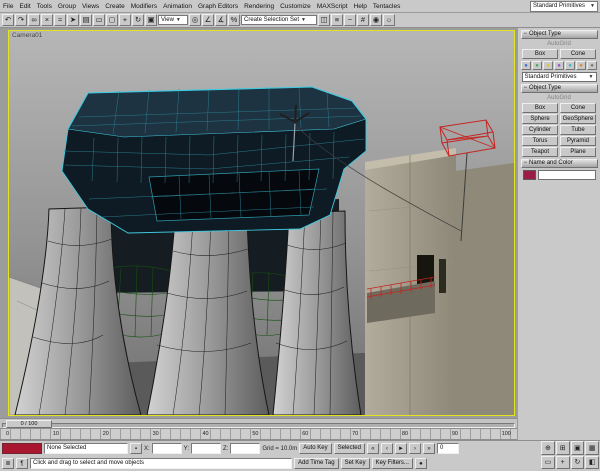 The width and height of the screenshot is (600, 471). I want to click on selected-dropdown: Selected, so click(349, 448).